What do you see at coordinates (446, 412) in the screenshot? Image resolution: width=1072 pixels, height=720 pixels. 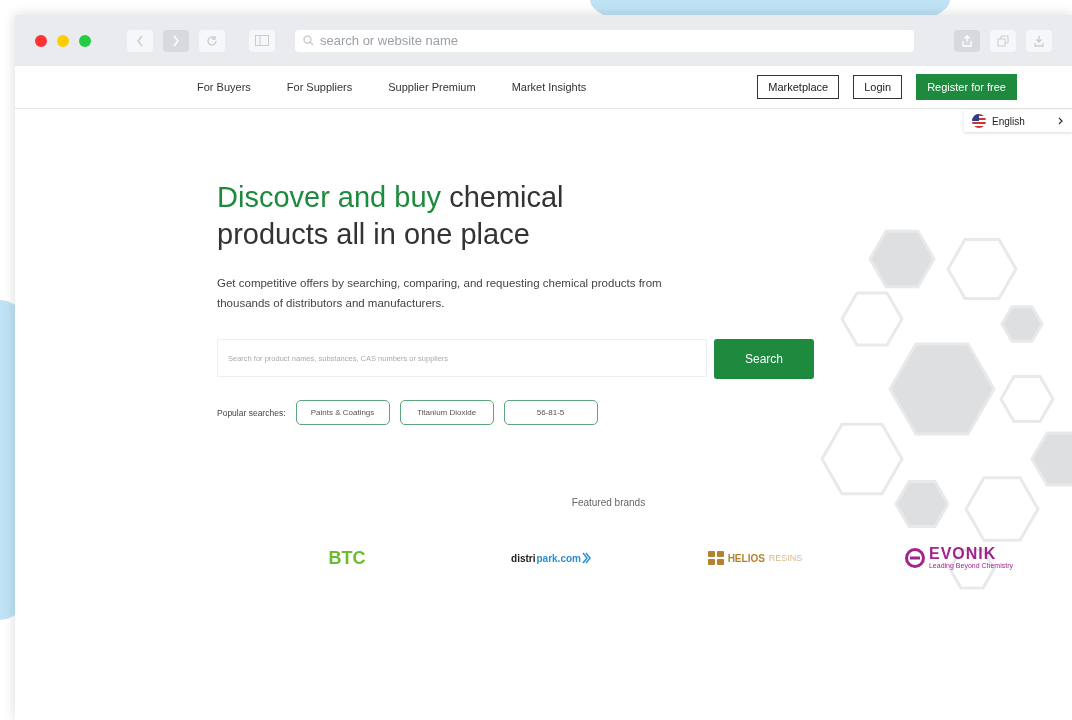 I see `popular-search-chip: Titanium Dioxide` at bounding box center [446, 412].